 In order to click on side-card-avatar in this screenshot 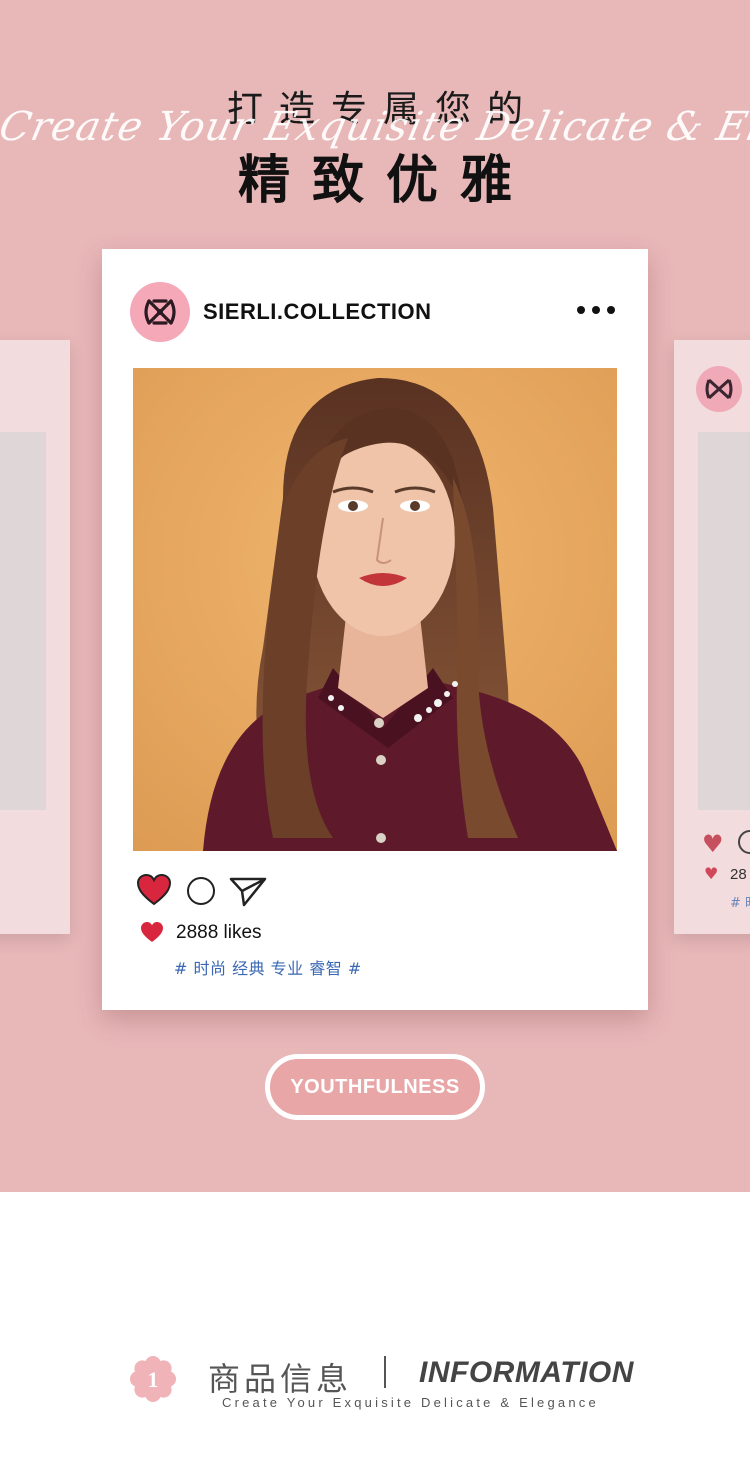, I will do `click(719, 389)`.